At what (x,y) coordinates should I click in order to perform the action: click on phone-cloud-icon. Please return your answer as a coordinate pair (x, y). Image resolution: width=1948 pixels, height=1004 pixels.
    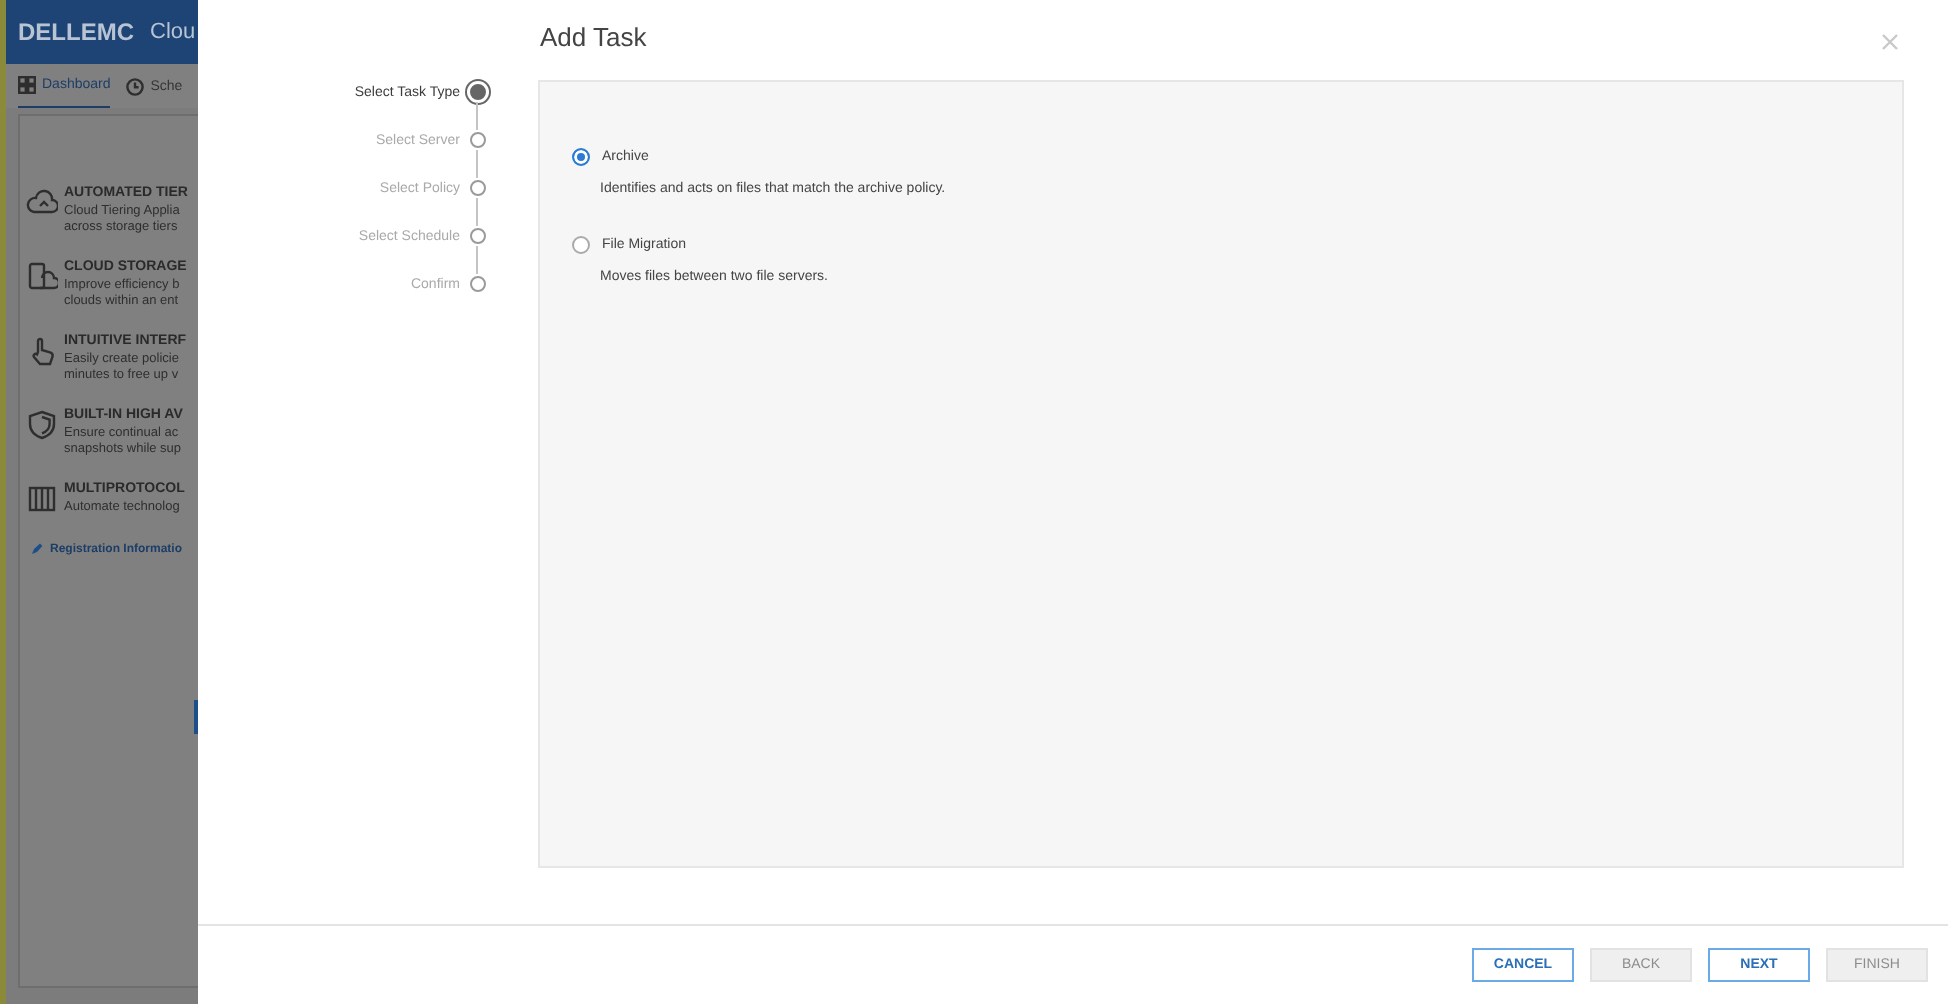
    Looking at the image, I should click on (42, 277).